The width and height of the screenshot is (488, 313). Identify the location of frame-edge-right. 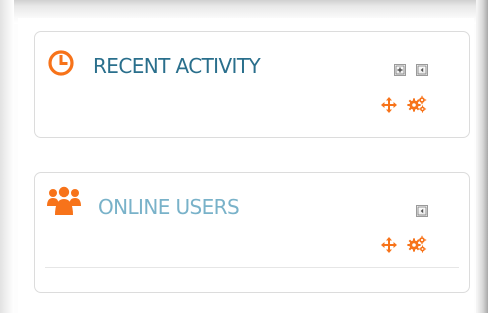
(482, 156).